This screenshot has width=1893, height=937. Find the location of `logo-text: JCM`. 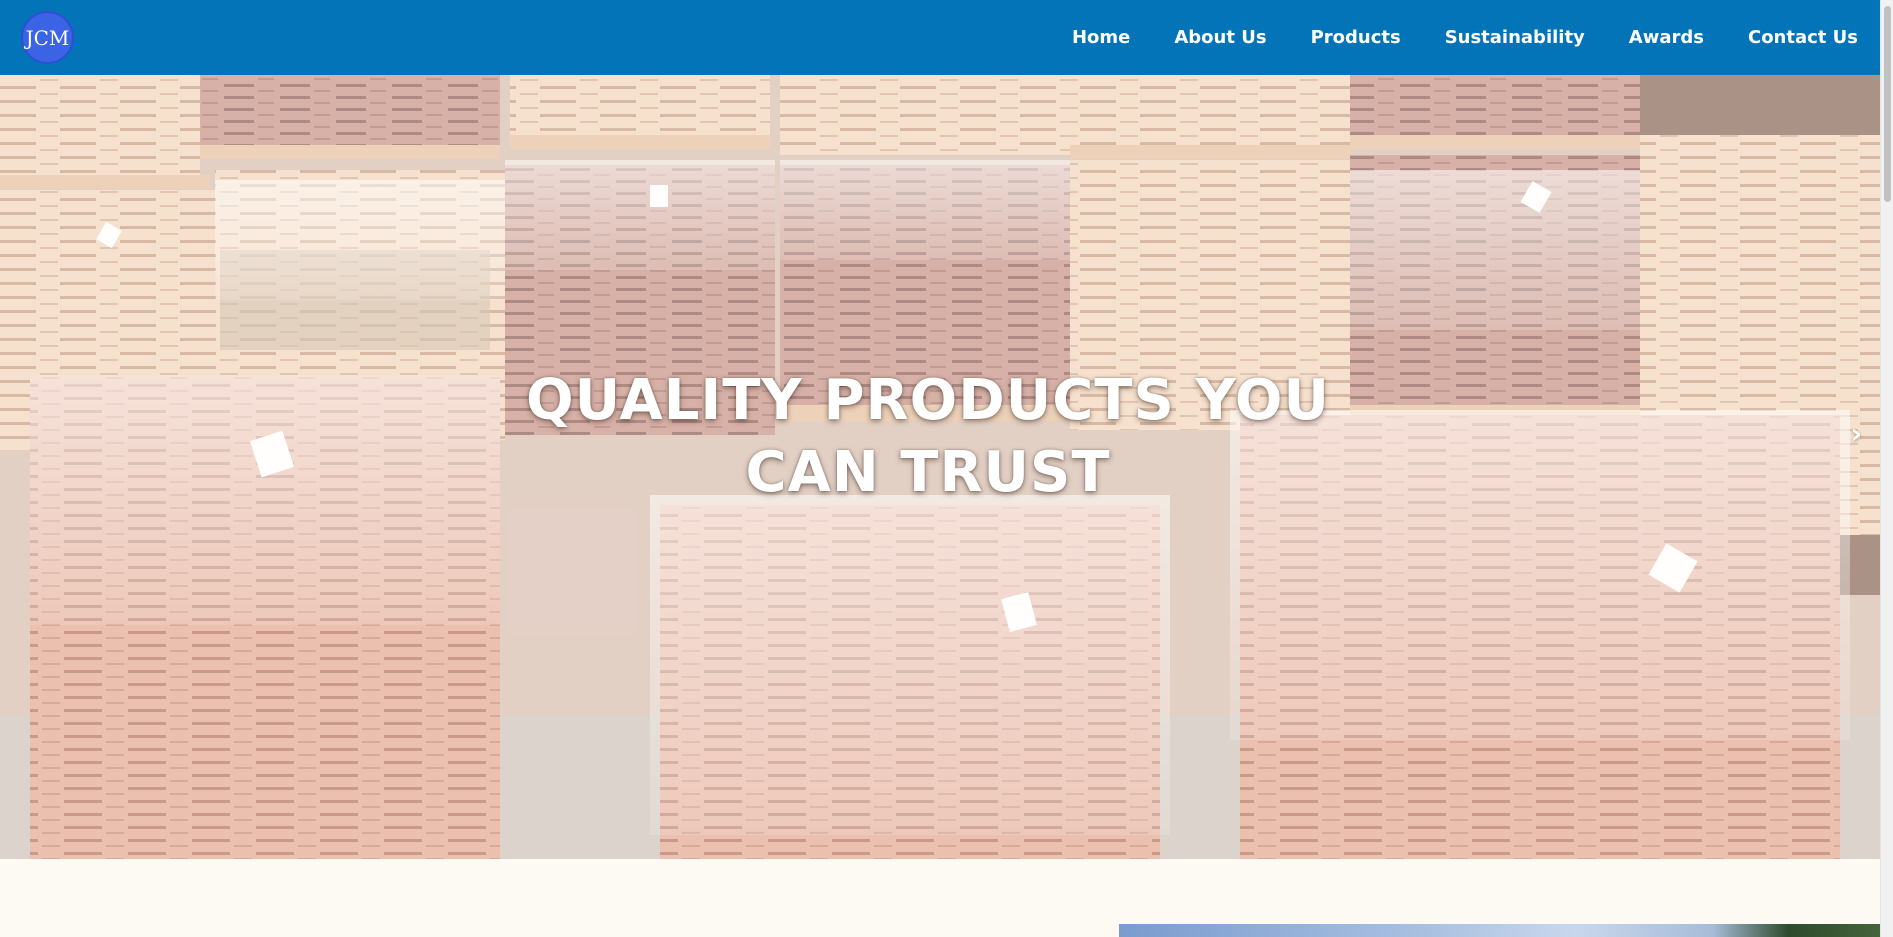

logo-text: JCM is located at coordinates (47, 37).